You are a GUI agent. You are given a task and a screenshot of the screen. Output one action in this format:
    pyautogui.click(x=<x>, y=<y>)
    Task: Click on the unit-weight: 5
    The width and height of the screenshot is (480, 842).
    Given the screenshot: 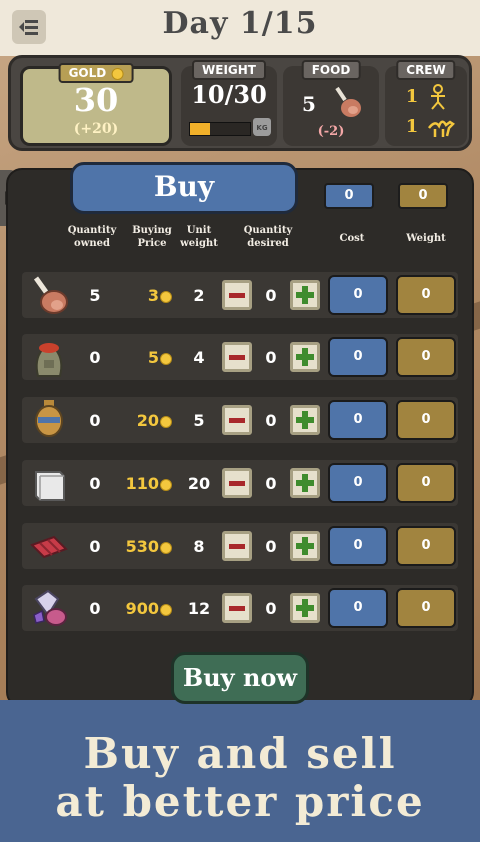 What is the action you would take?
    pyautogui.click(x=199, y=420)
    